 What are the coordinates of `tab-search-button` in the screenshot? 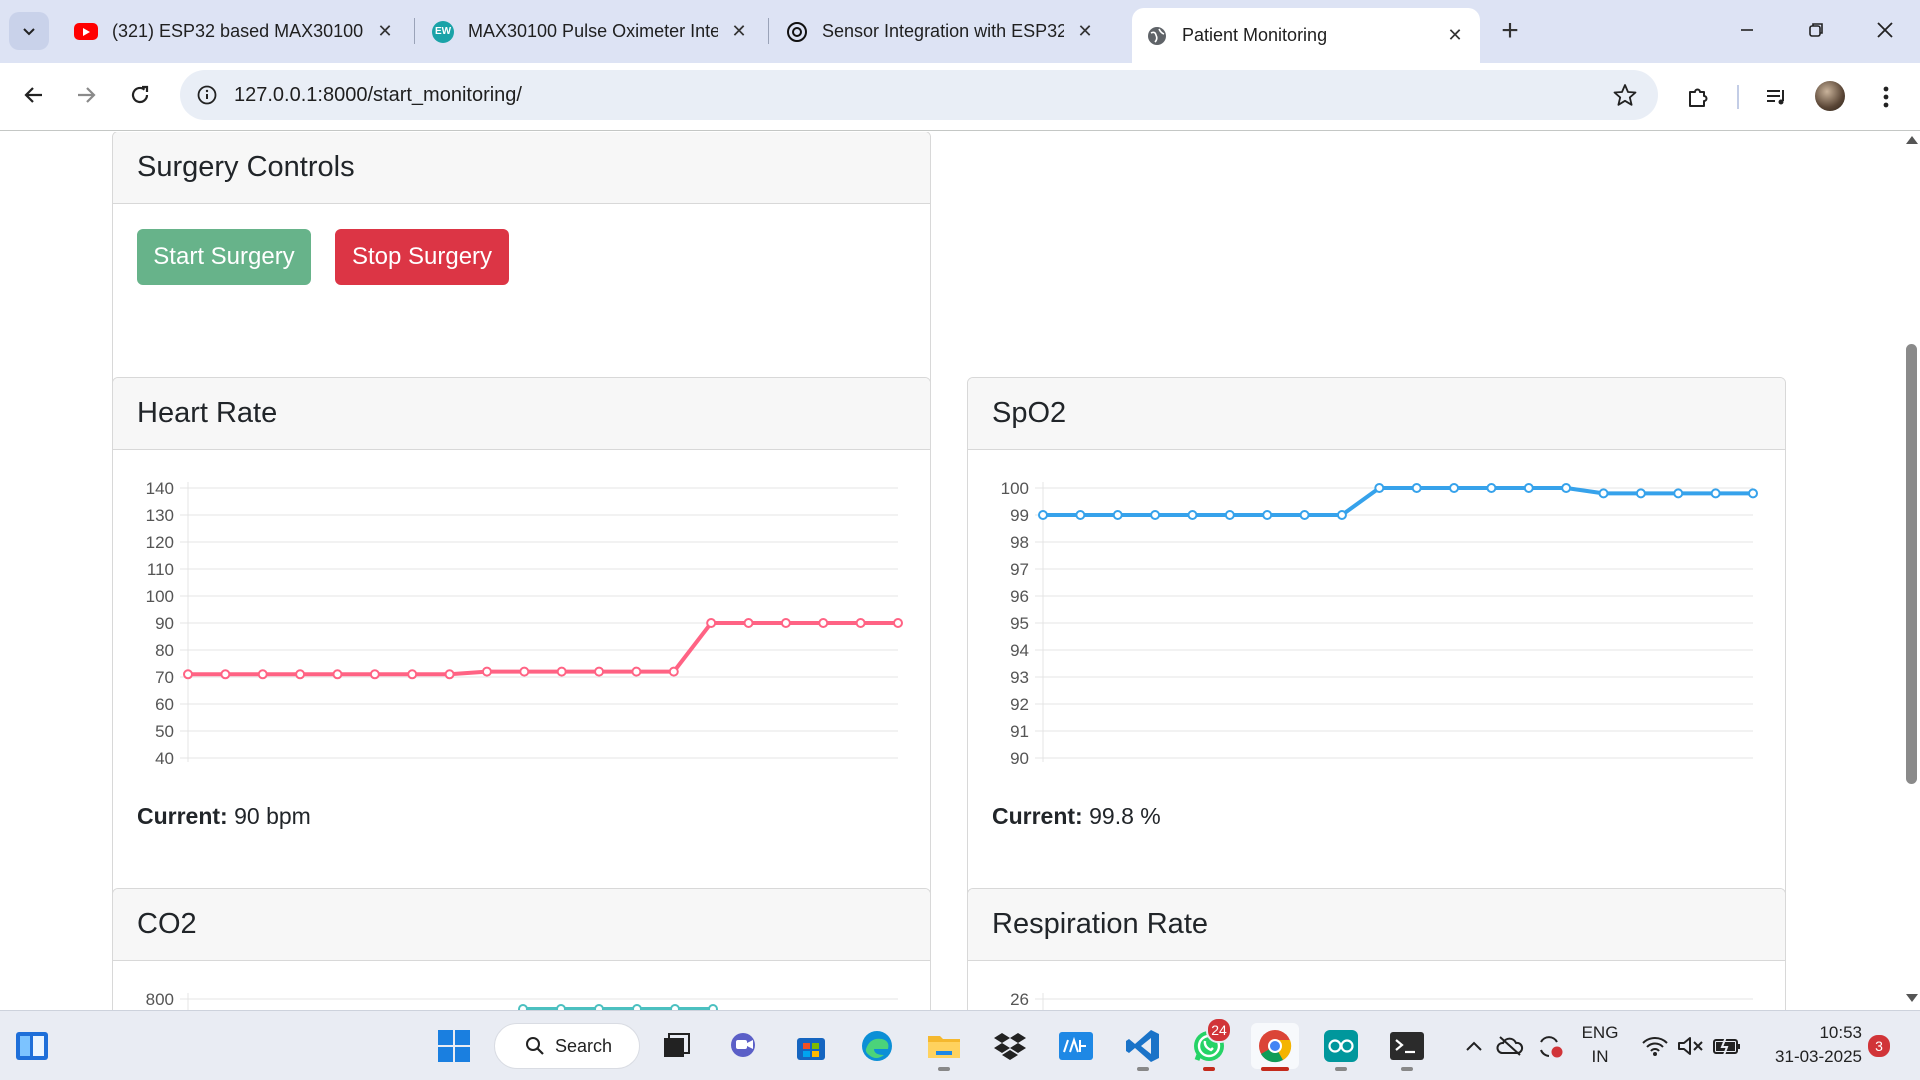 It's located at (29, 31).